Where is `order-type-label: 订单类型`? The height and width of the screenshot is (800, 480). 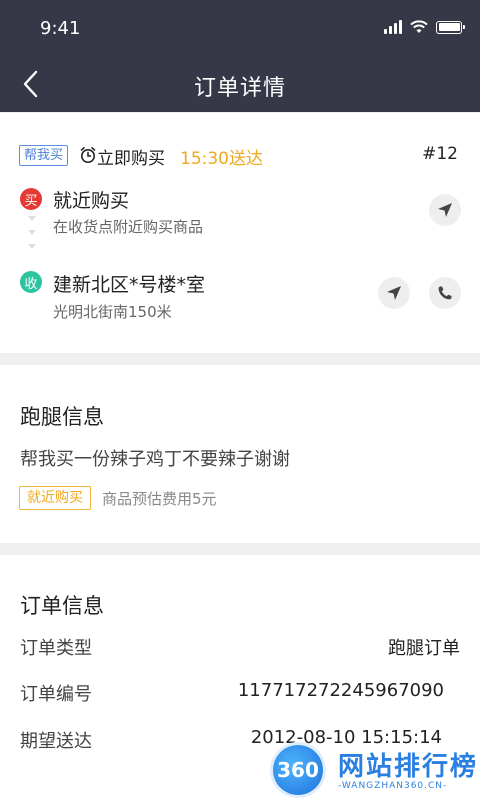 order-type-label: 订单类型 is located at coordinates (56, 648).